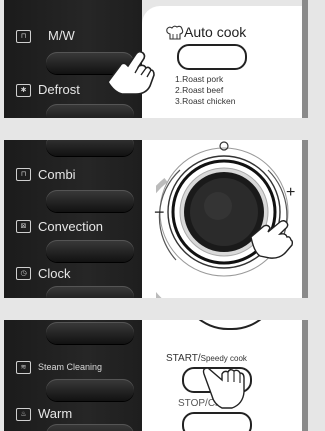 This screenshot has height=431, width=325. What do you see at coordinates (212, 57) in the screenshot?
I see `auto-cook-button` at bounding box center [212, 57].